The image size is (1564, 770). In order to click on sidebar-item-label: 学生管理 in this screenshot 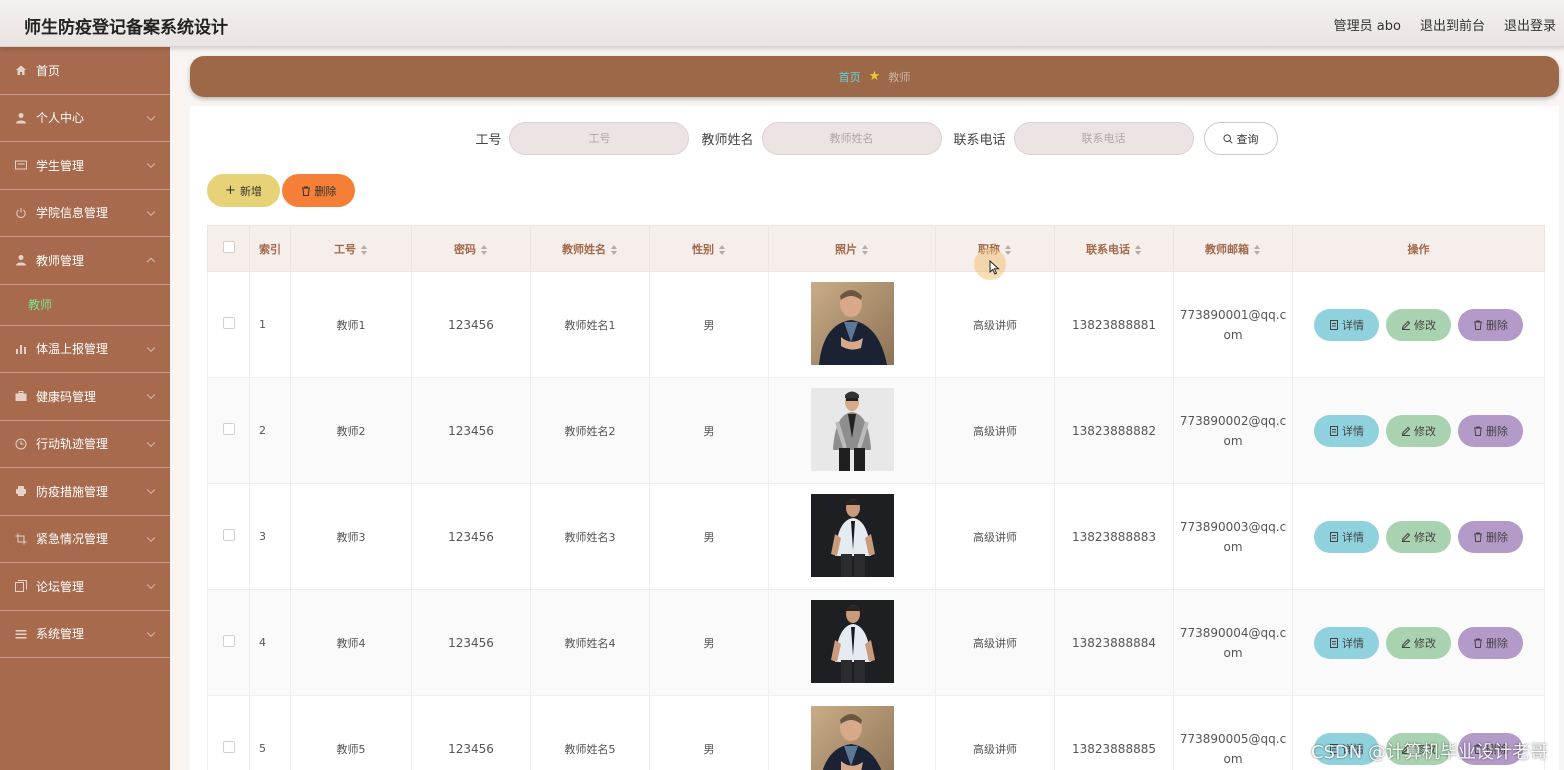, I will do `click(60, 165)`.